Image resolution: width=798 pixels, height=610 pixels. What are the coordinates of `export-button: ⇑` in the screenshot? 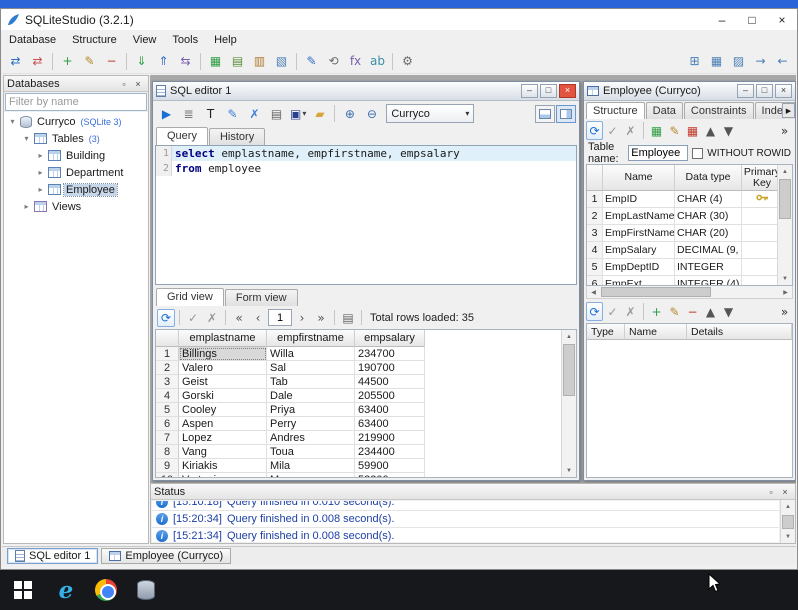 It's located at (163, 61).